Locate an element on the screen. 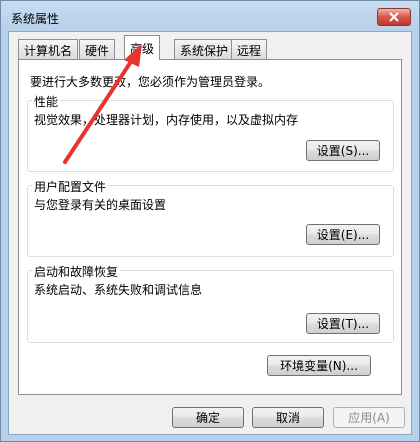  title-bar: 系统属性 is located at coordinates (210, 16).